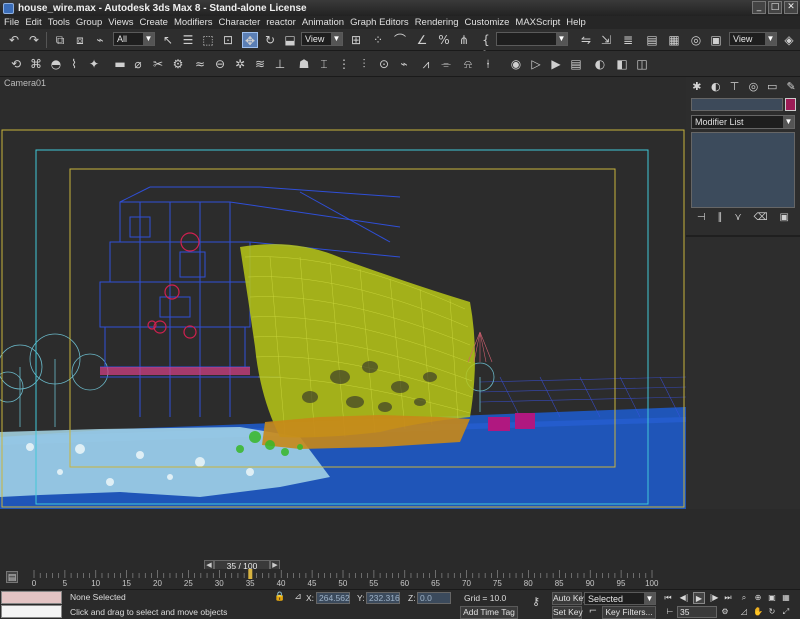 This screenshot has height=619, width=800. What do you see at coordinates (12, 22) in the screenshot?
I see `menu-file: File` at bounding box center [12, 22].